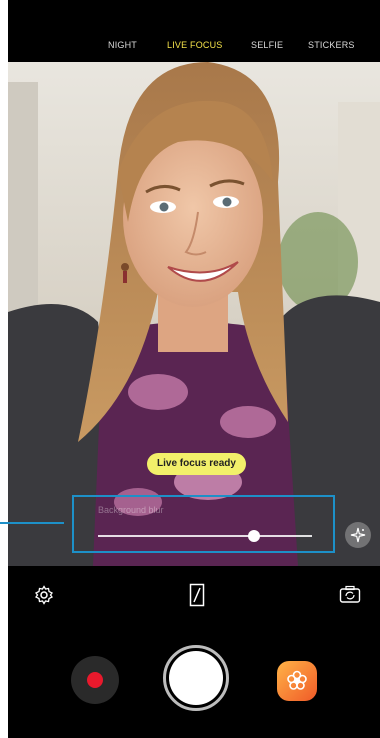  I want to click on mode-live-focus: LIVE FOCUS, so click(195, 45).